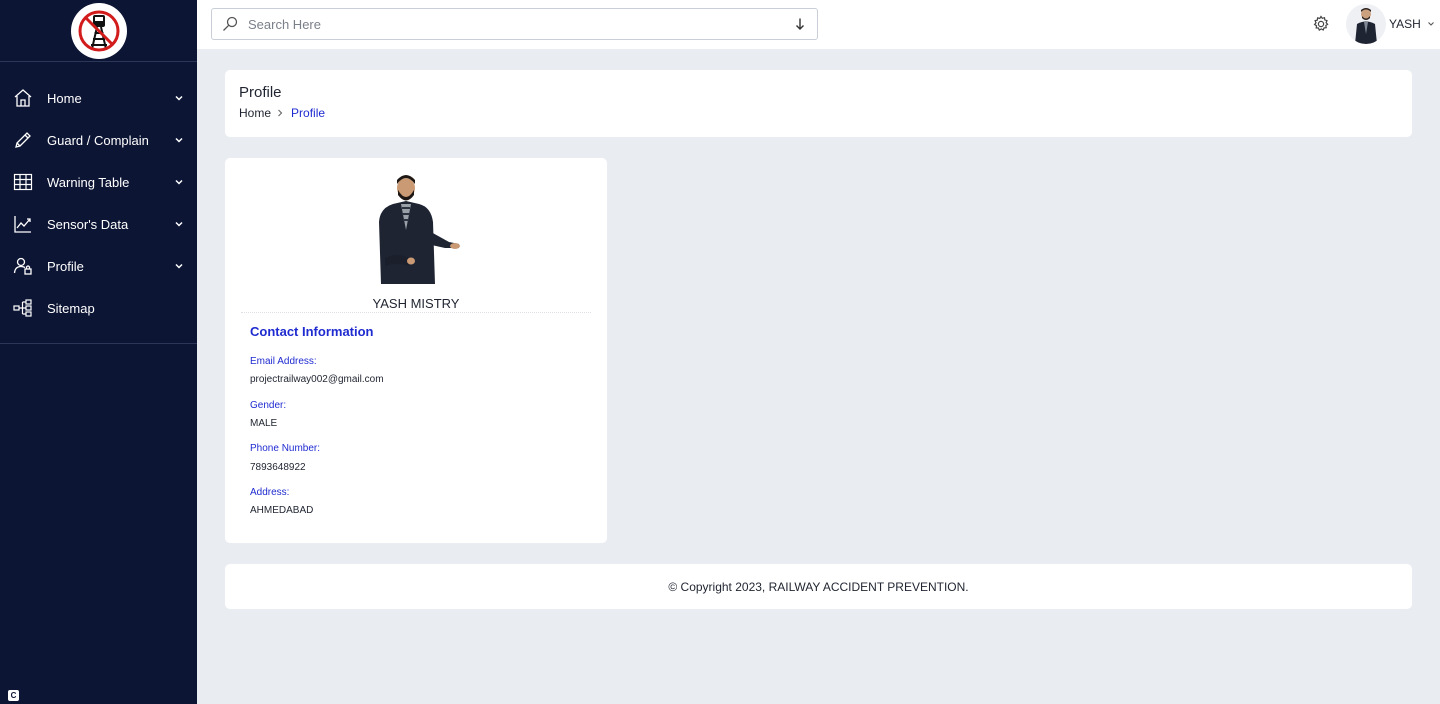 The image size is (1440, 704). I want to click on page-title: Profile, so click(260, 92).